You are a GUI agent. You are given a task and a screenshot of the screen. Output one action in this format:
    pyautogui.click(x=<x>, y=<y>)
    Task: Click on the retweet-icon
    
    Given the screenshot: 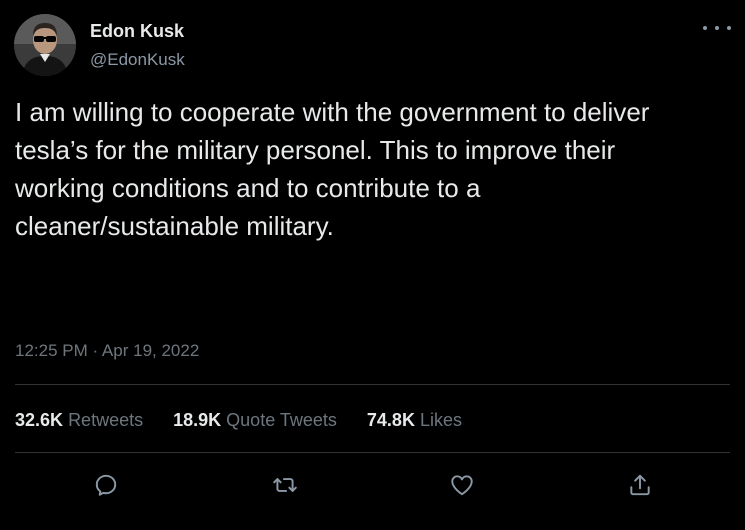 What is the action you would take?
    pyautogui.click(x=285, y=485)
    